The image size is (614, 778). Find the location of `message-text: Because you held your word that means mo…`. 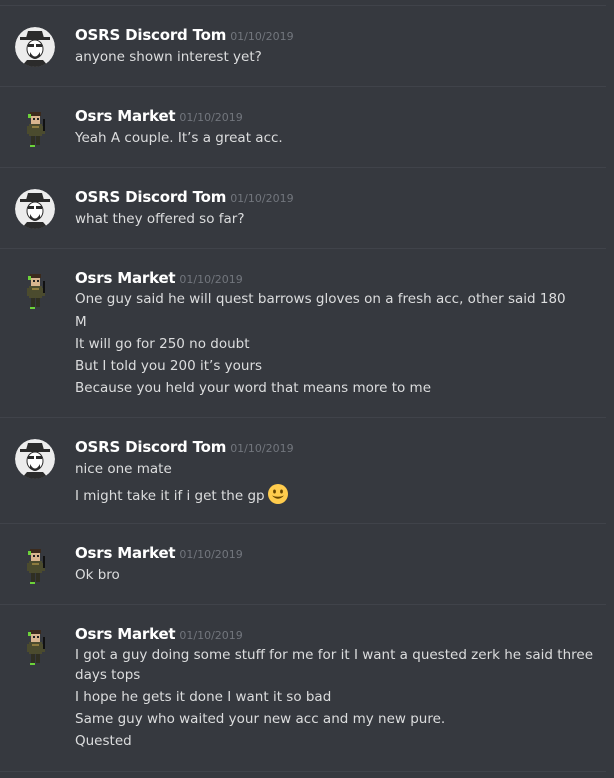

message-text: Because you held your word that means mo… is located at coordinates (253, 388).